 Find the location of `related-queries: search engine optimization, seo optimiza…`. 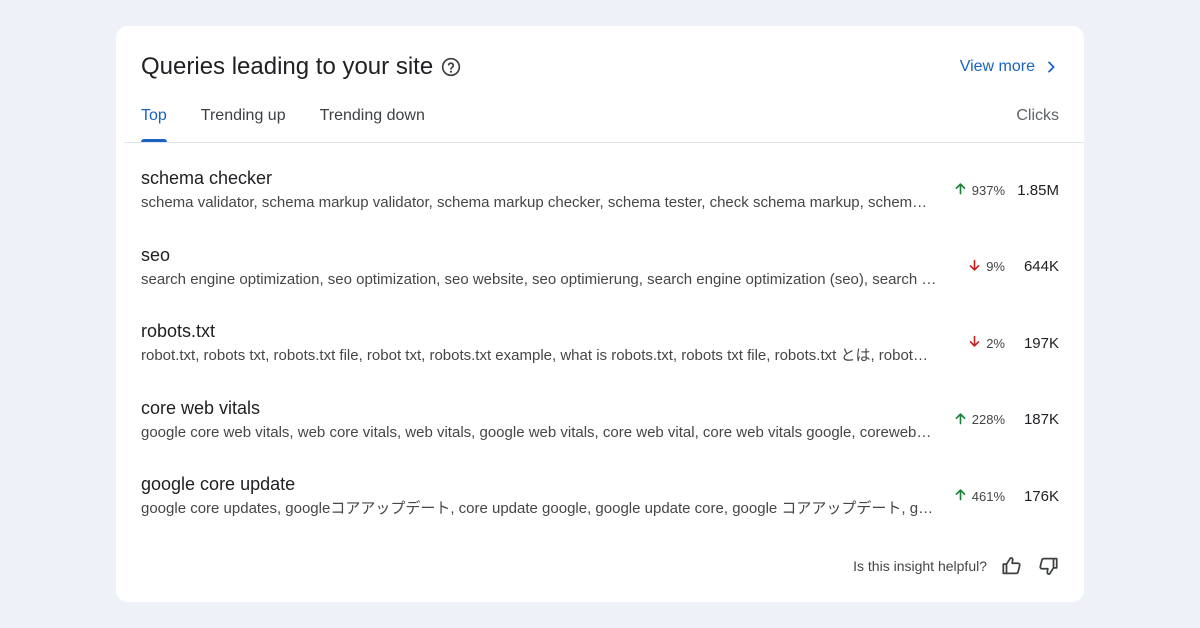

related-queries: search engine optimization, seo optimiza… is located at coordinates (539, 279).